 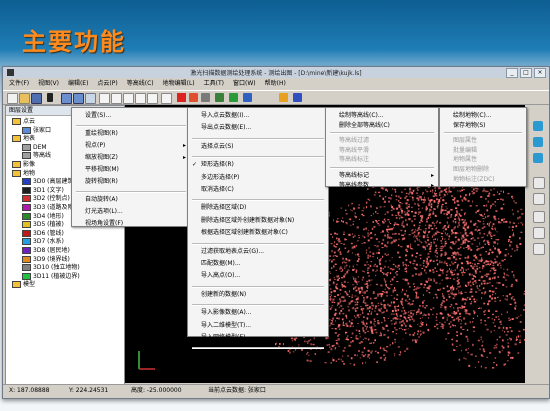 I want to click on menu-item: 等高线标记 ▸, so click(x=382, y=176).